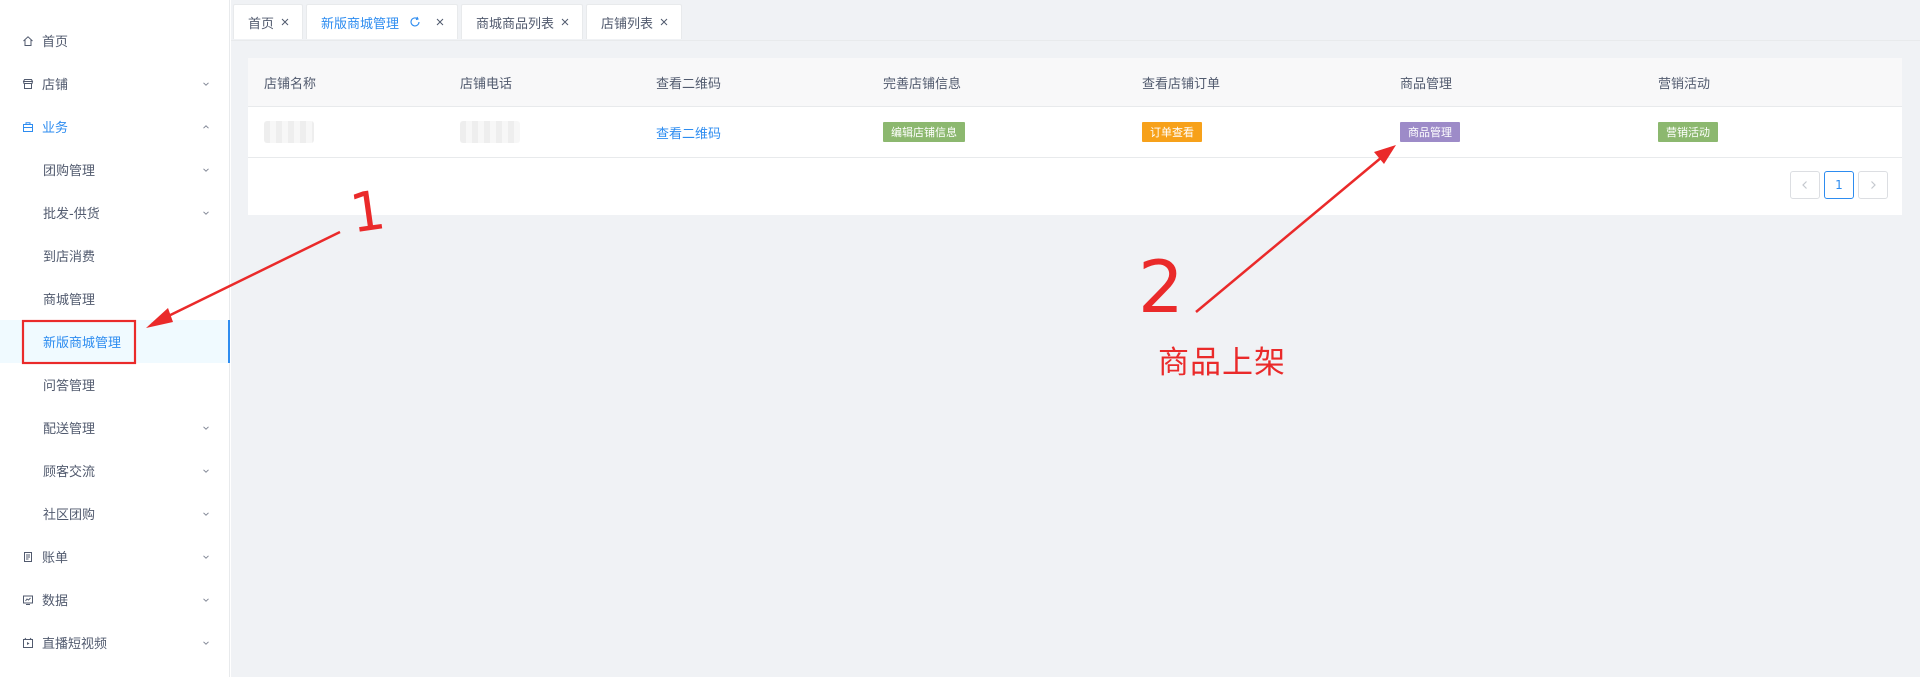 This screenshot has height=677, width=1920. Describe the element at coordinates (69, 386) in the screenshot. I see `sidebar-item-label: 问答管理` at that location.